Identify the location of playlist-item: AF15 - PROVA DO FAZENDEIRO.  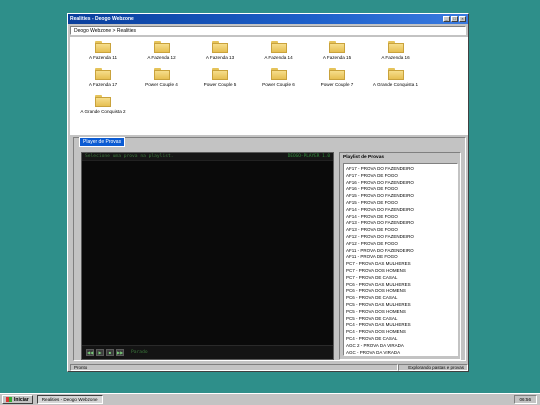
(400, 196).